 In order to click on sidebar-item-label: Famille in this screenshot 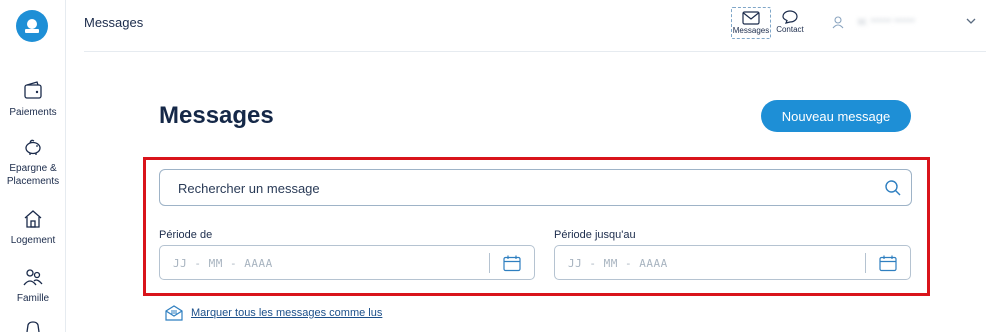, I will do `click(33, 298)`.